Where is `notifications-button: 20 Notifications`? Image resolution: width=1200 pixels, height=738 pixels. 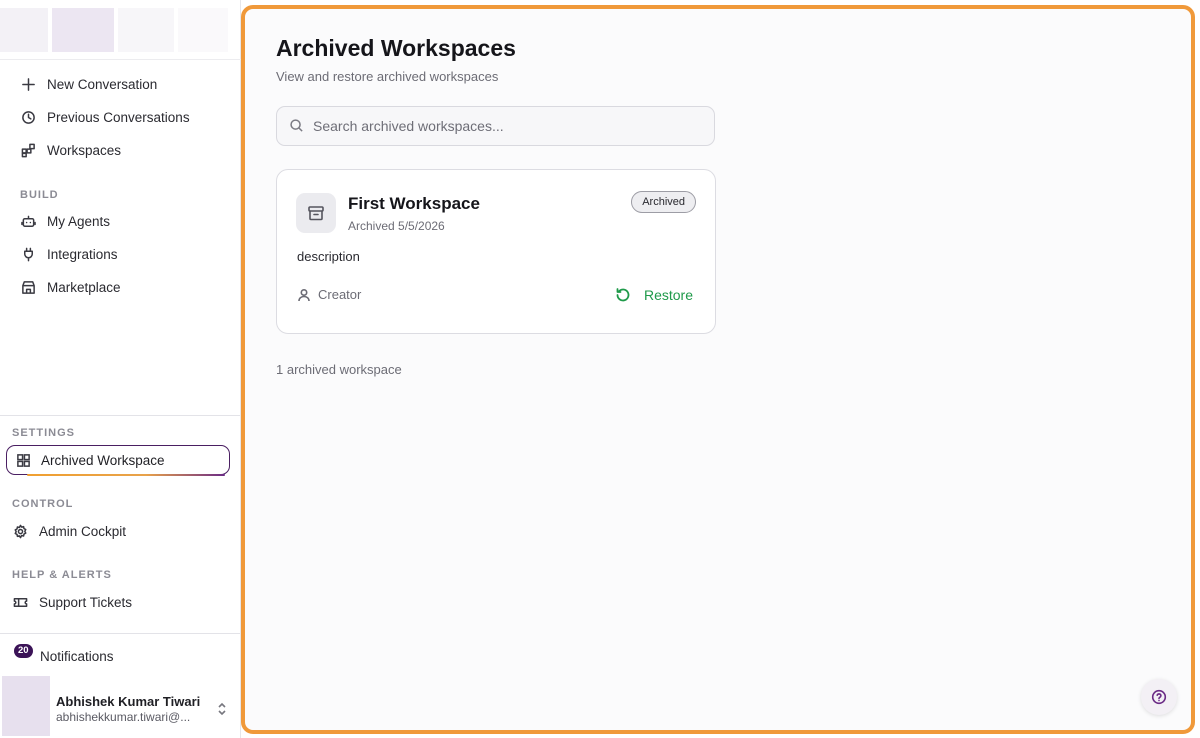 notifications-button: 20 Notifications is located at coordinates (63, 656).